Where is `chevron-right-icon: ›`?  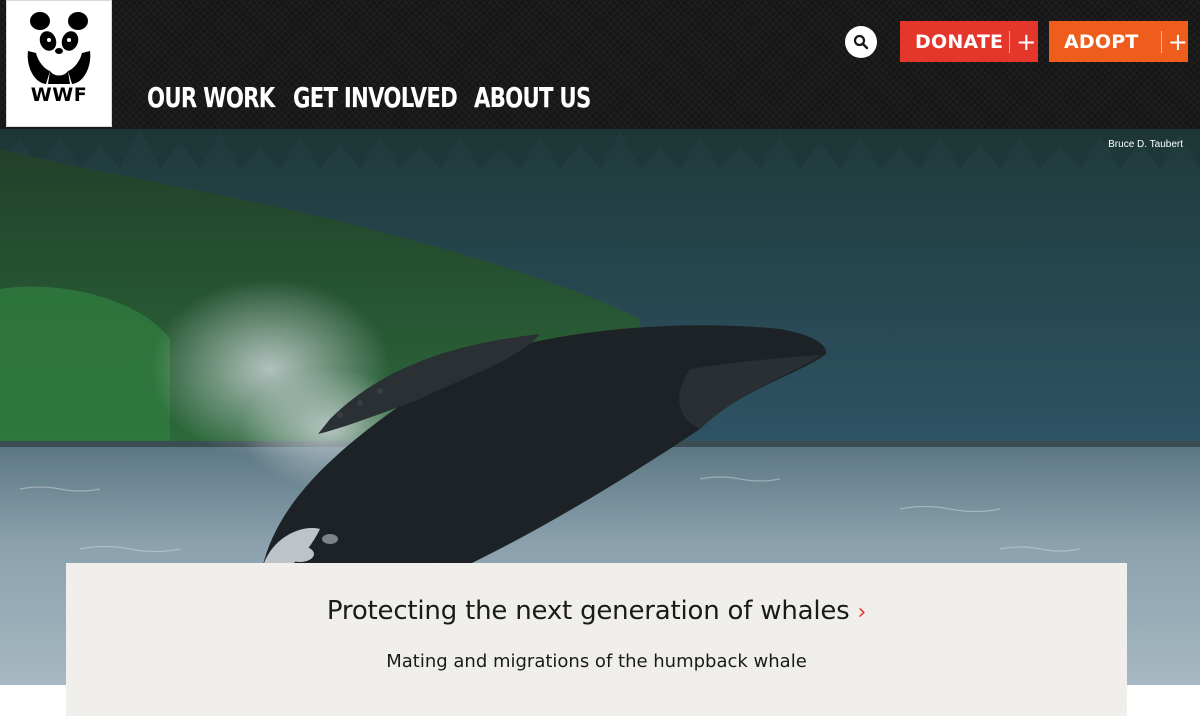
chevron-right-icon: › is located at coordinates (862, 612).